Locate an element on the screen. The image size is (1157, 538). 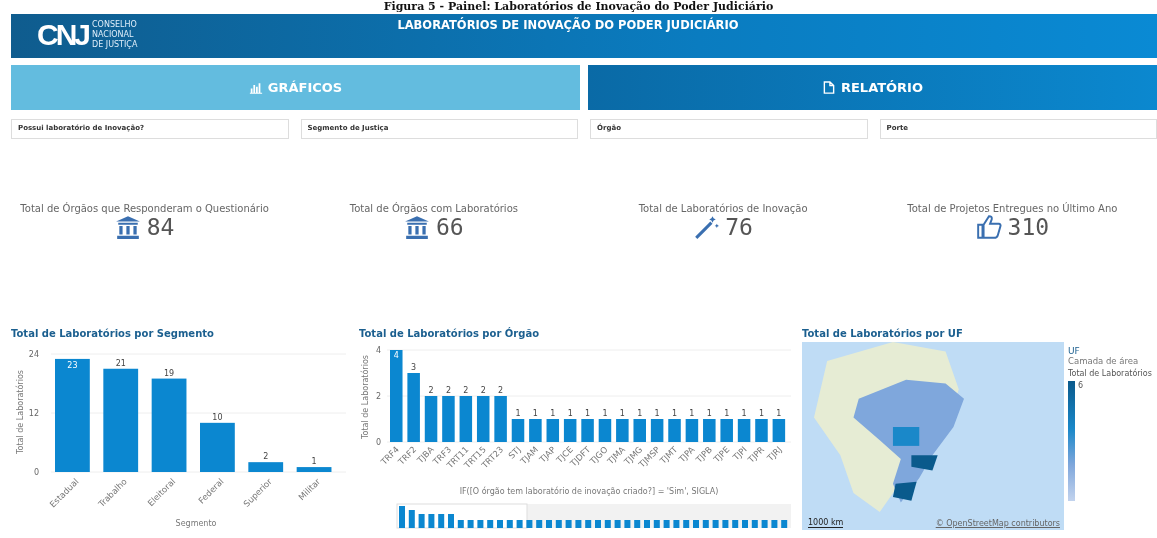
axis-label: IF([O órgão tem laboratório de inovação criado?] = 'Sim', SIGLA) is located at coordinates (589, 491).